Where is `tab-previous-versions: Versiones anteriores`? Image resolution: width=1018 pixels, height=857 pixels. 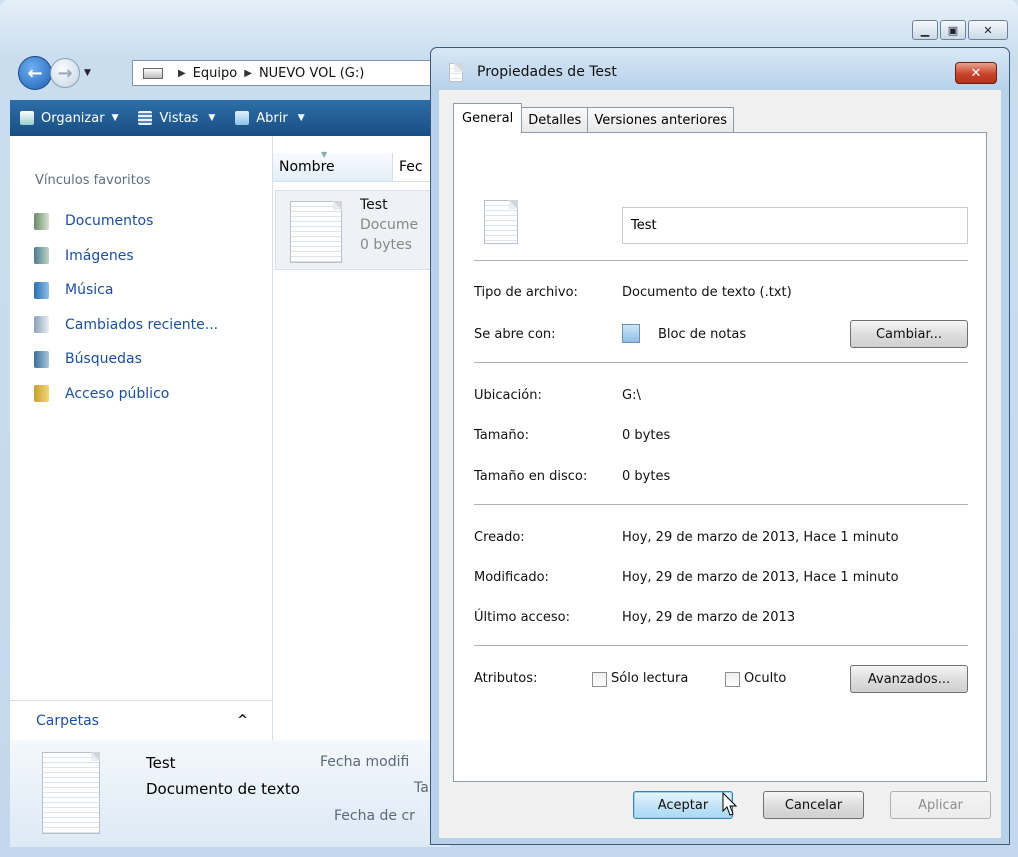 tab-previous-versions: Versiones anteriores is located at coordinates (661, 120).